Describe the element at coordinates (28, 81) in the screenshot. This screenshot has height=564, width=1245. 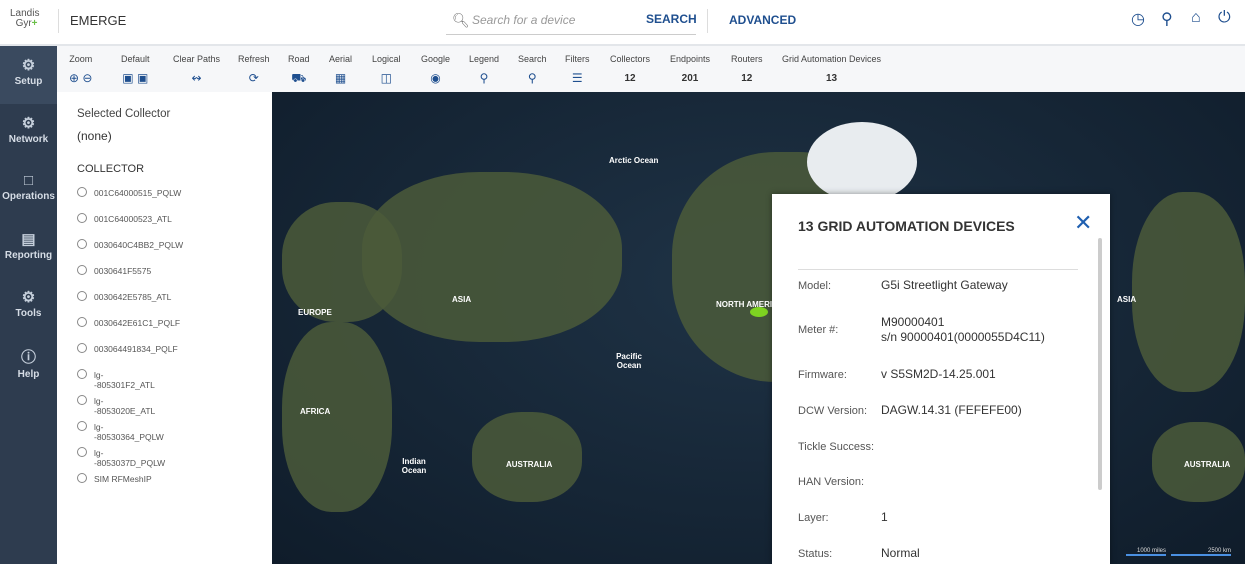
I see `sidebar-label: Setup` at that location.